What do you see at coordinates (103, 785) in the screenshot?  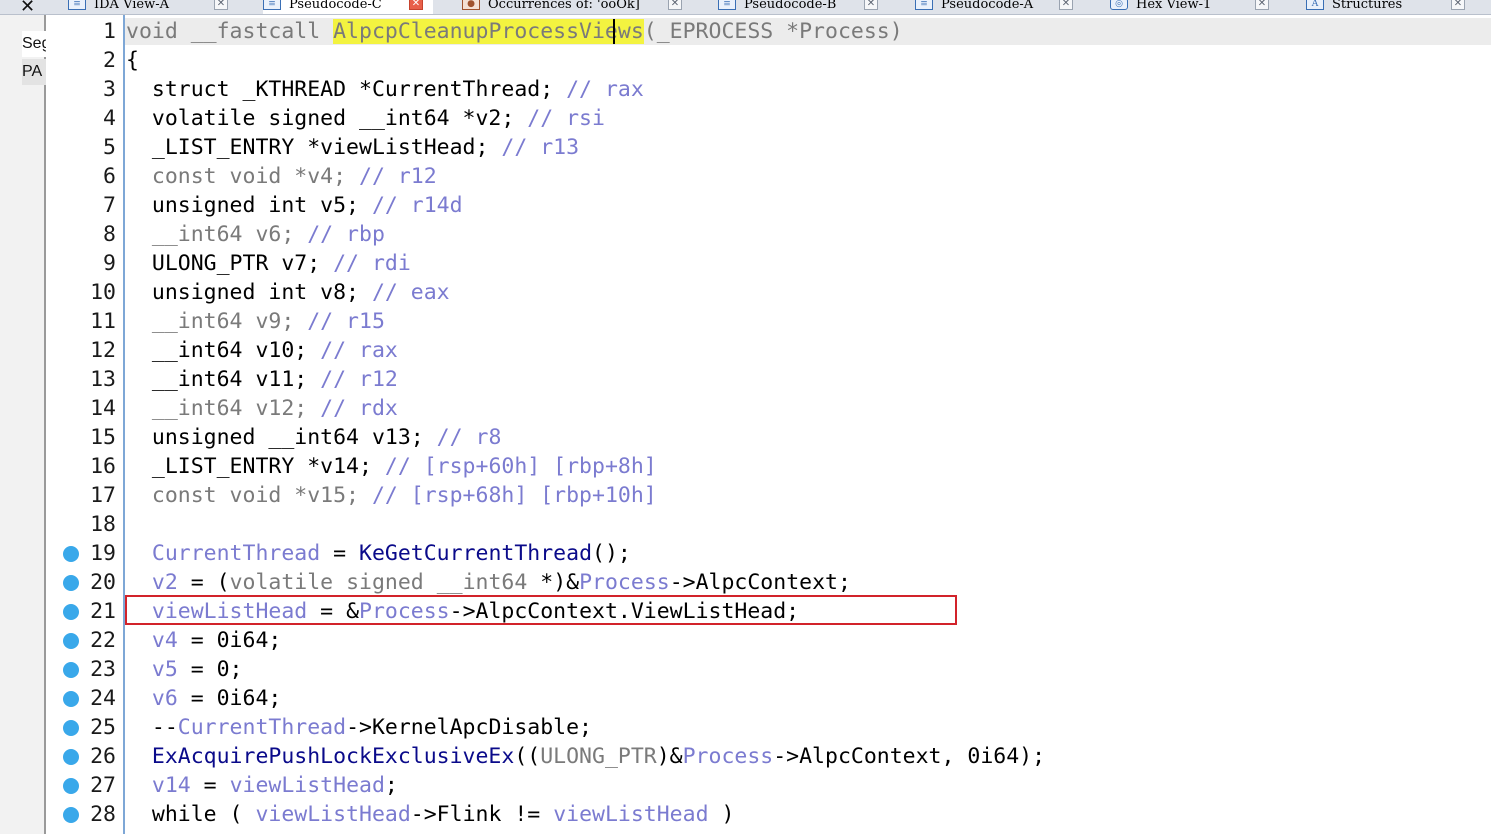 I see `line-number: 27` at bounding box center [103, 785].